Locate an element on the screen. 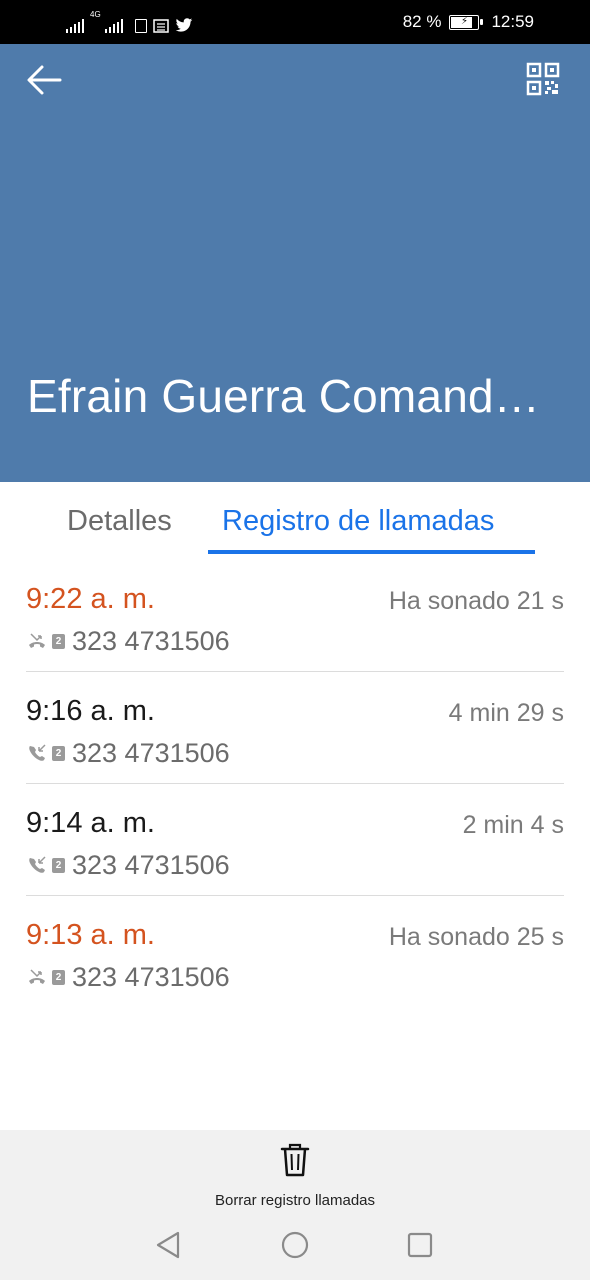 Image resolution: width=590 pixels, height=1280 pixels. call-log-item: 9:16 a. m. 2 323 4731506 4 min 29 s is located at coordinates (295, 728).